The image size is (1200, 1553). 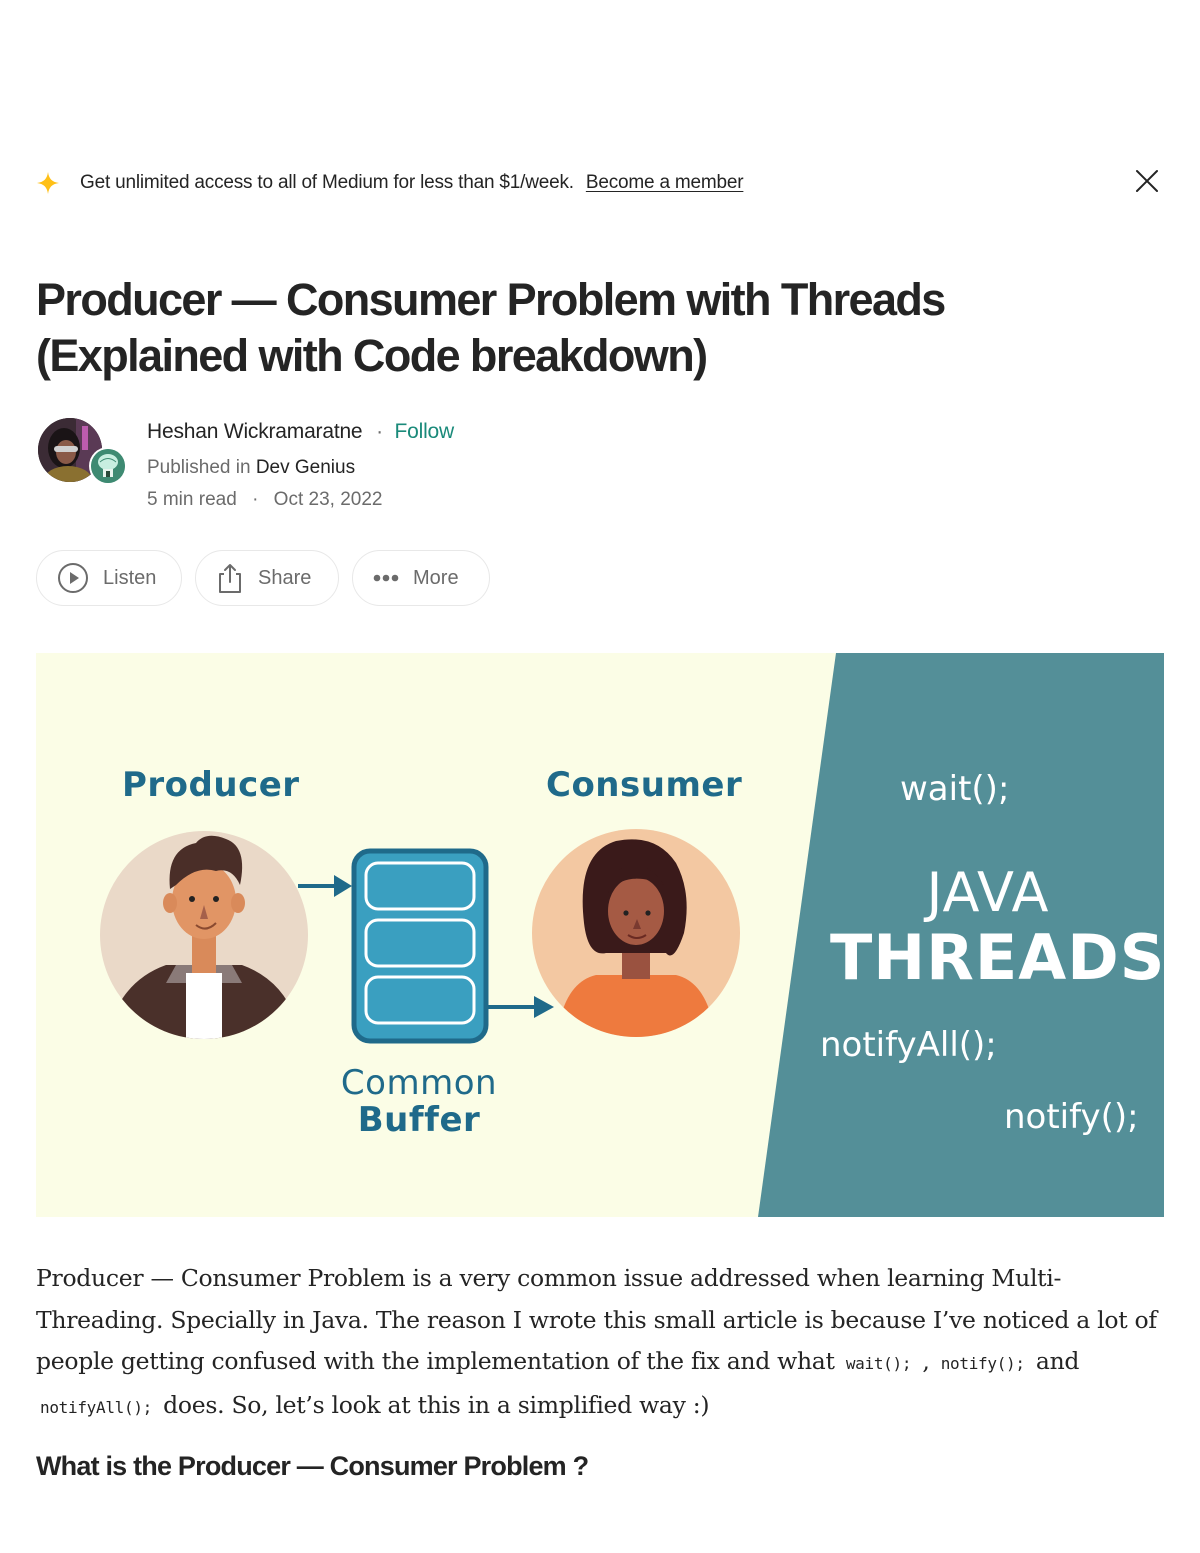 I want to click on play-circle-icon, so click(x=73, y=578).